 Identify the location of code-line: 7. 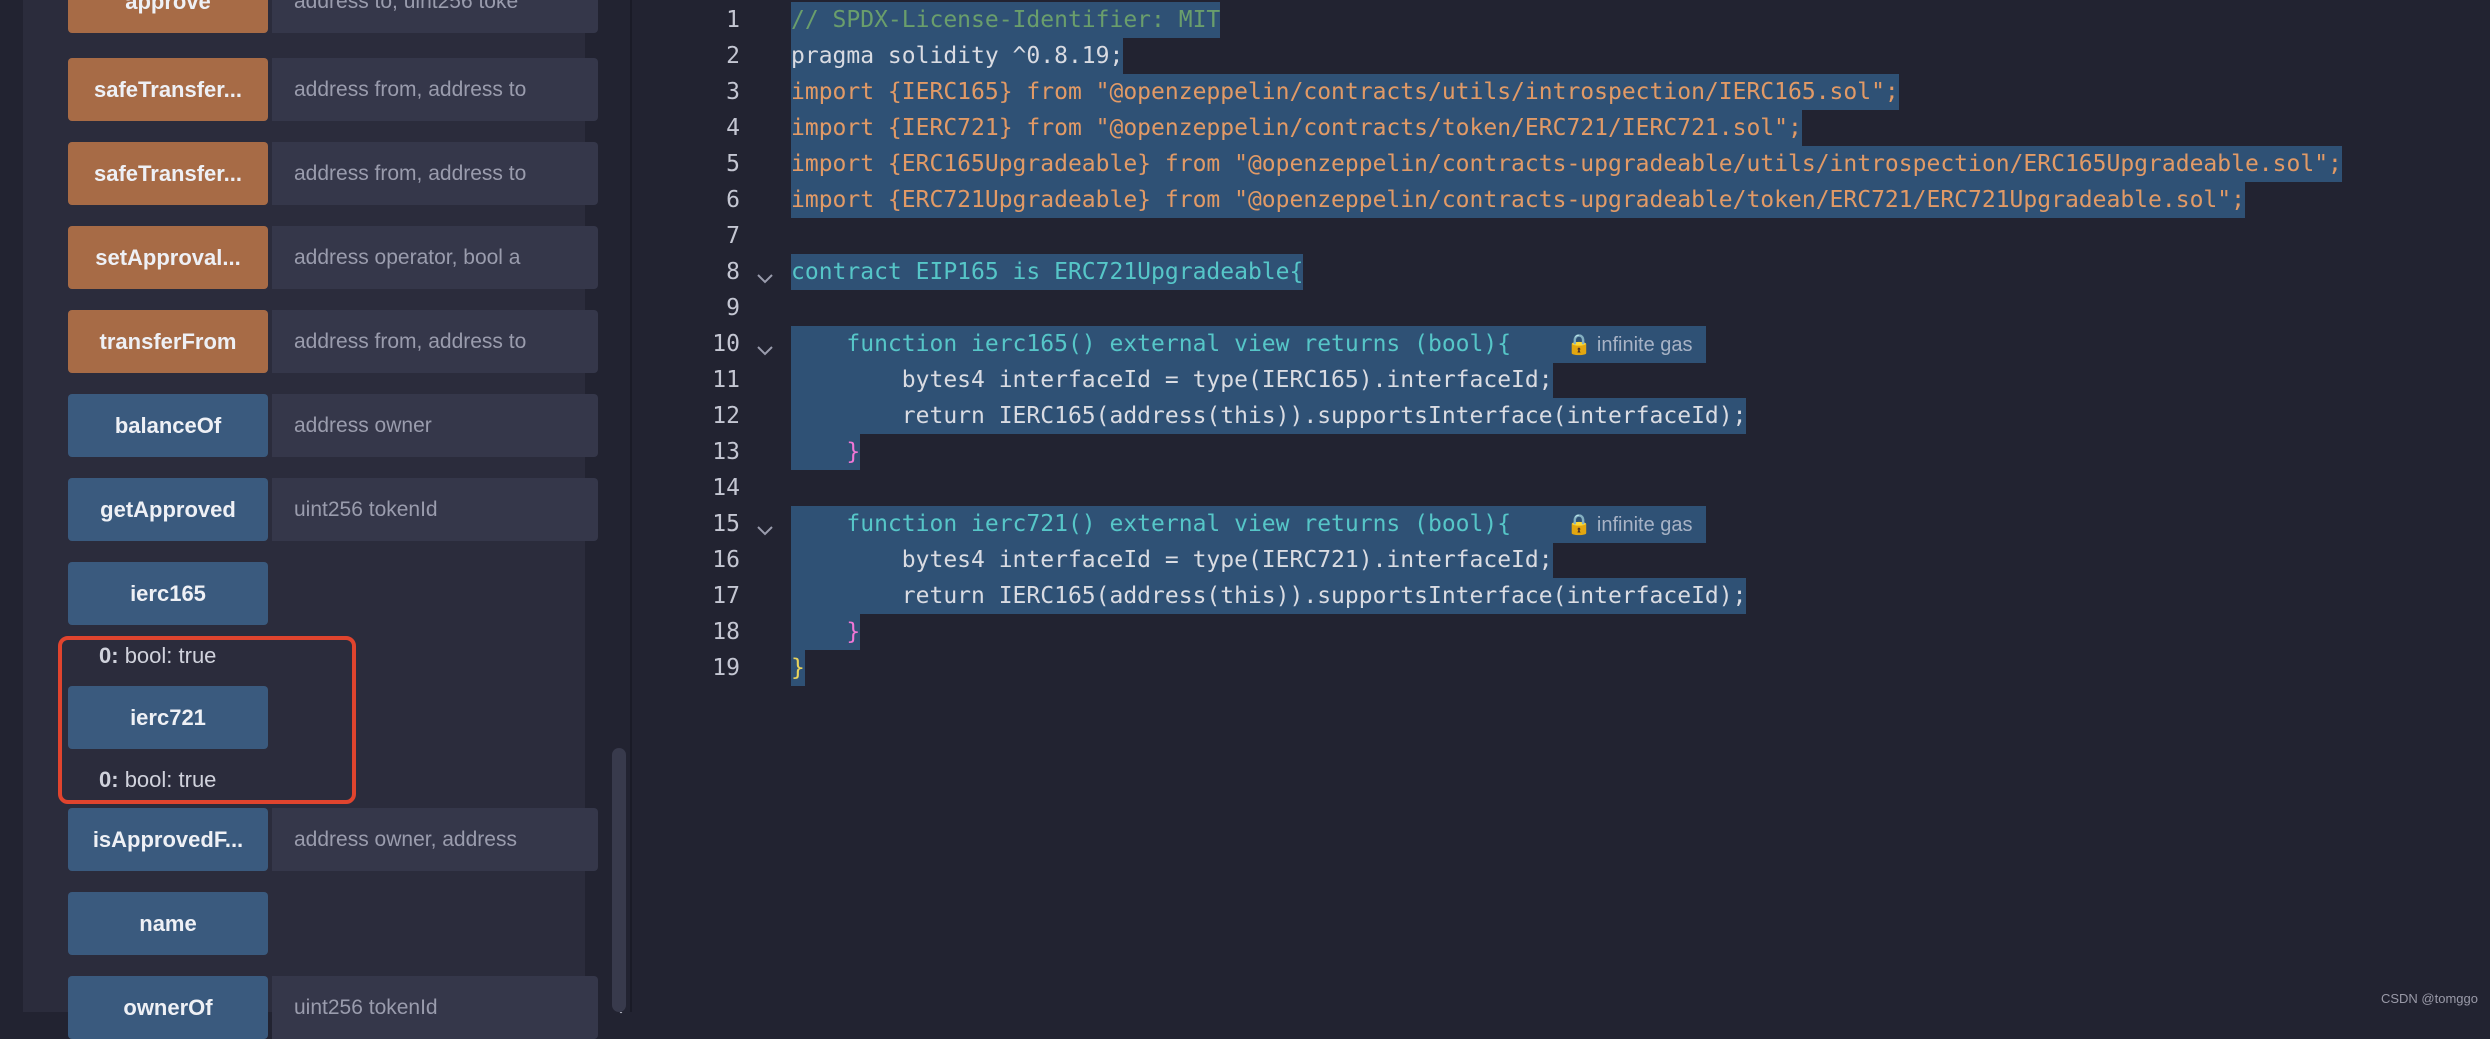
(1561, 236).